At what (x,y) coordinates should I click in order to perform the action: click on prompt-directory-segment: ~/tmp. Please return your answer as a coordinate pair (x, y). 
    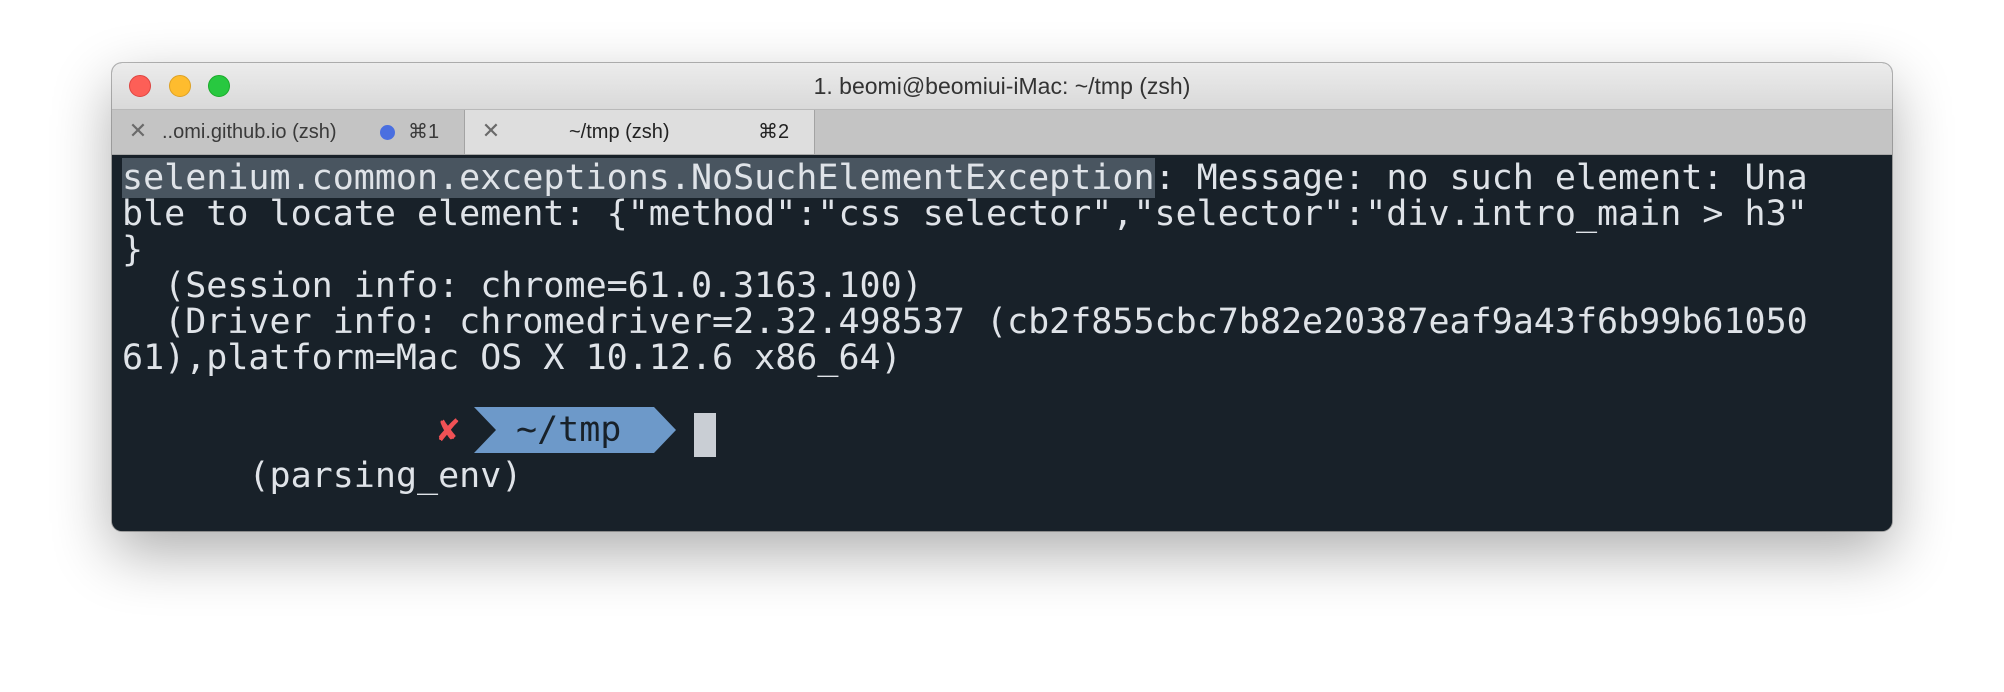
    Looking at the image, I should click on (575, 430).